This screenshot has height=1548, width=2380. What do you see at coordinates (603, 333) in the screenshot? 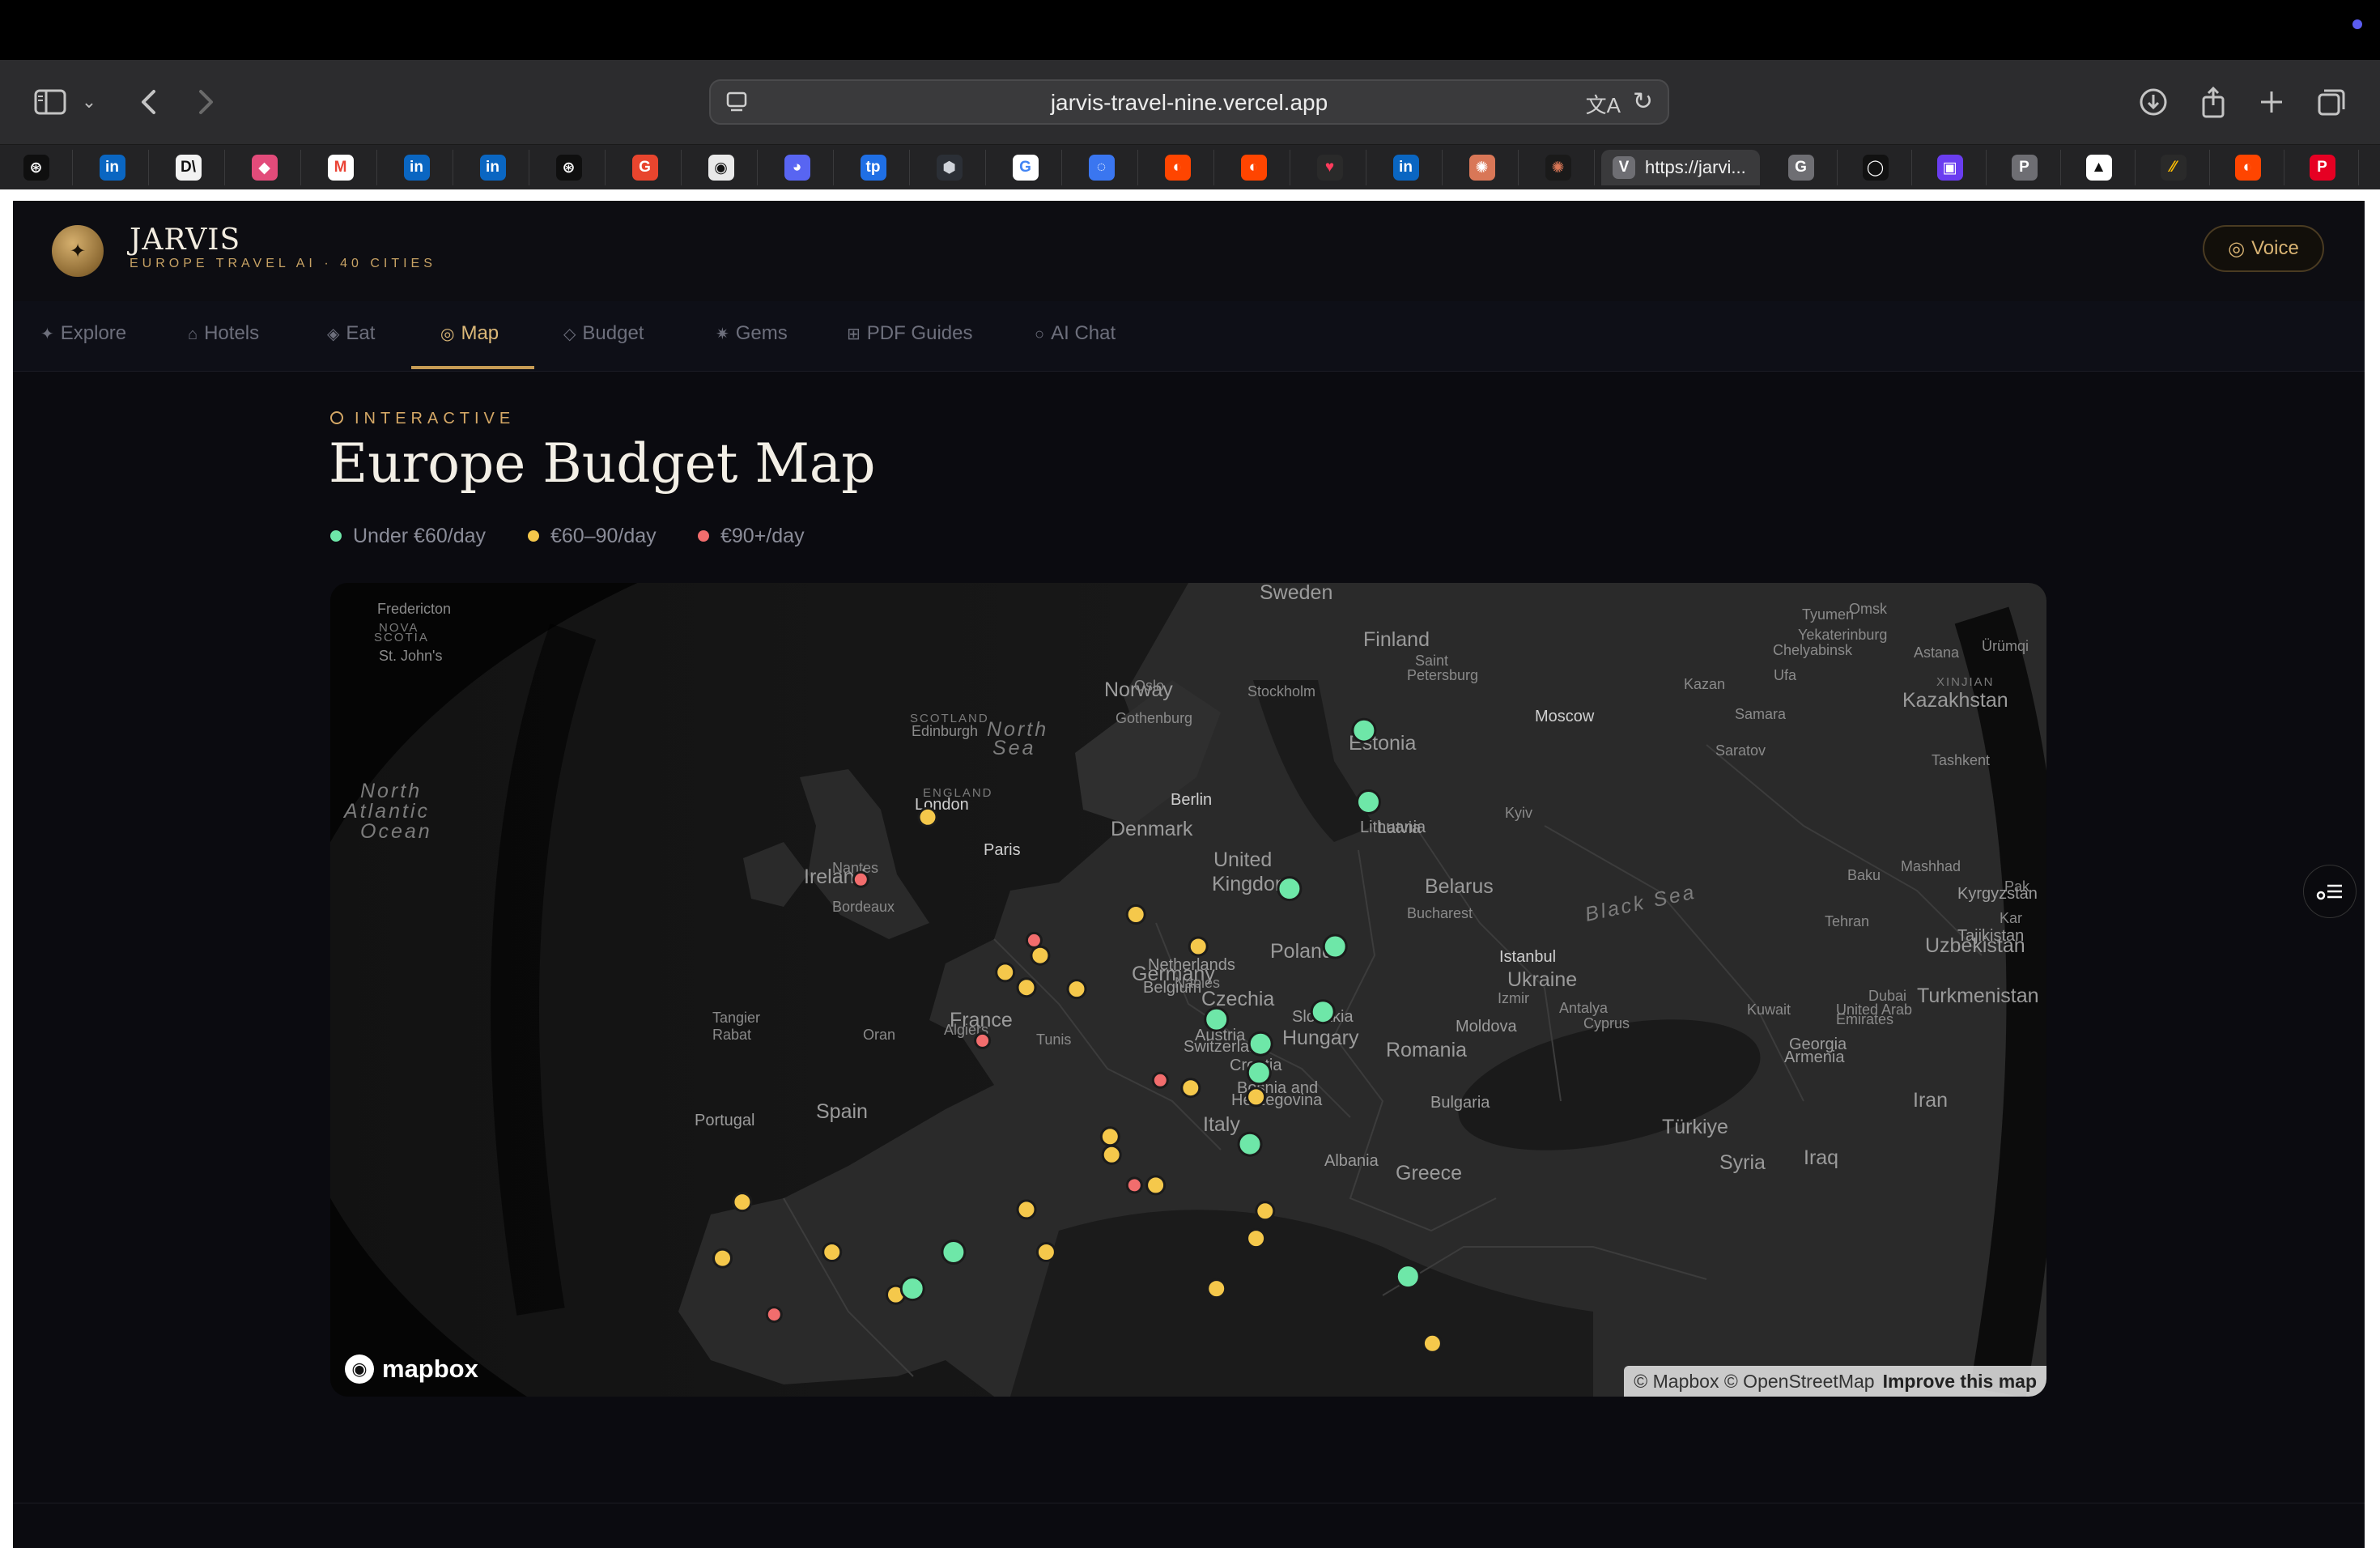
I see `tab-budget: ◇ Budget` at bounding box center [603, 333].